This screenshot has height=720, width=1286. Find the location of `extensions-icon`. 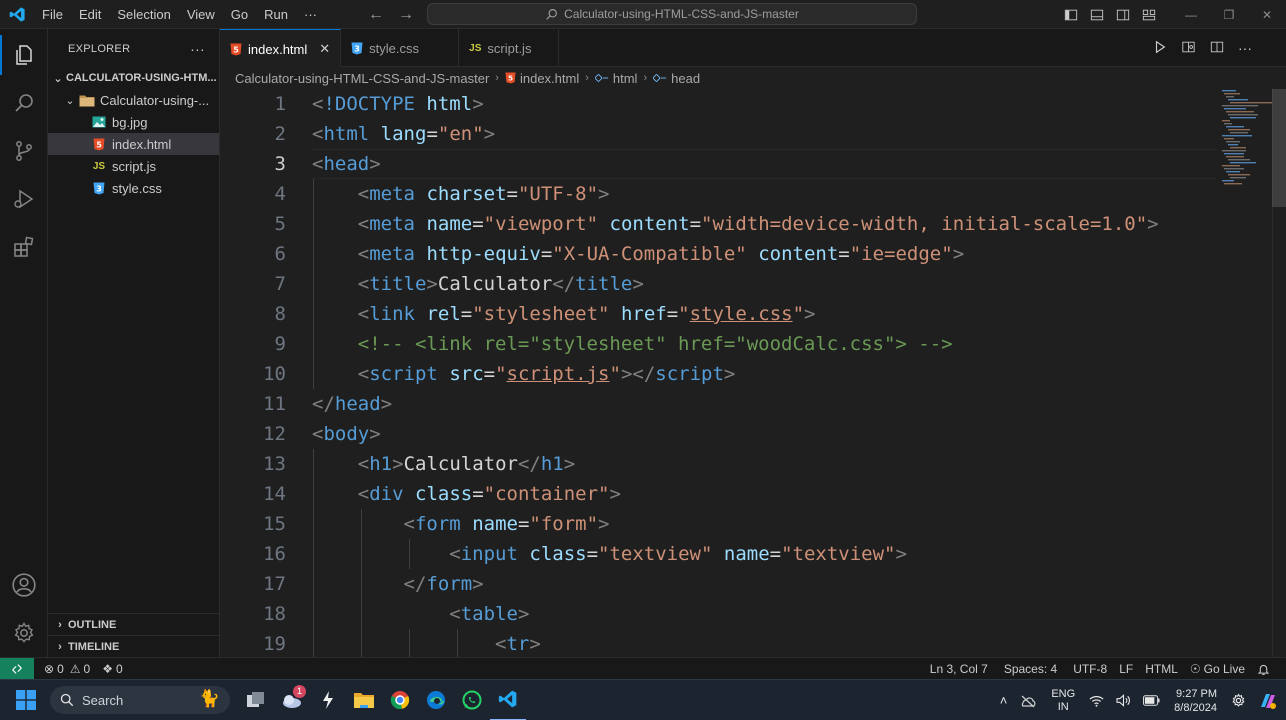

extensions-icon is located at coordinates (24, 247).